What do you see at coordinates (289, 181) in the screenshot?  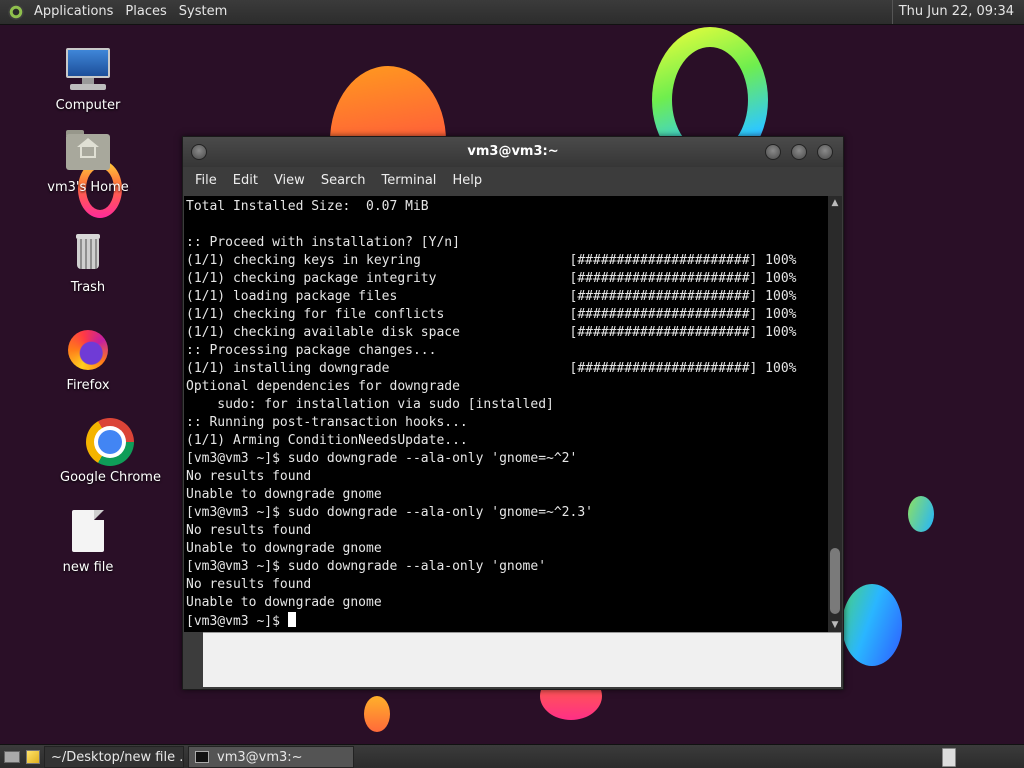 I see `menu-view: View` at bounding box center [289, 181].